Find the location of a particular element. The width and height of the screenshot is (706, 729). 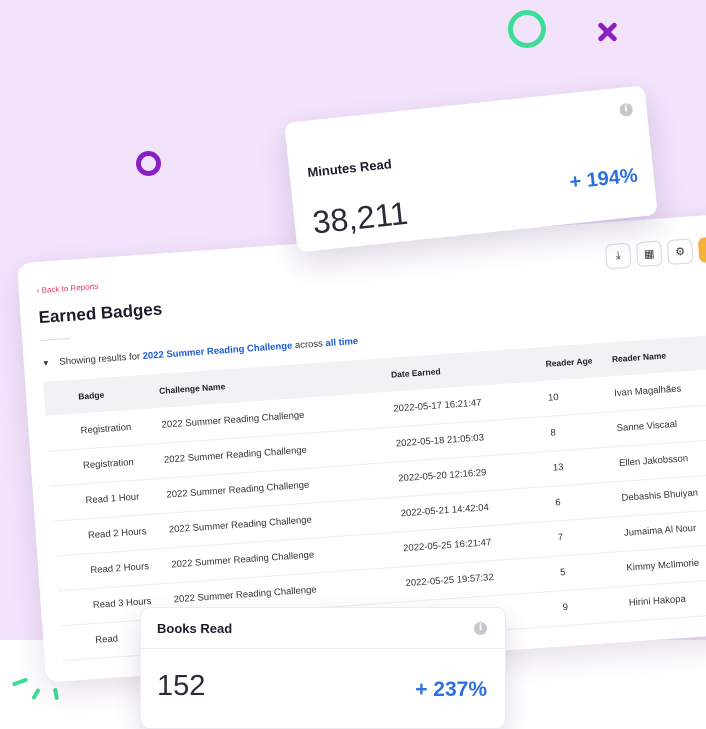

settings-button: ⚙ is located at coordinates (680, 252).